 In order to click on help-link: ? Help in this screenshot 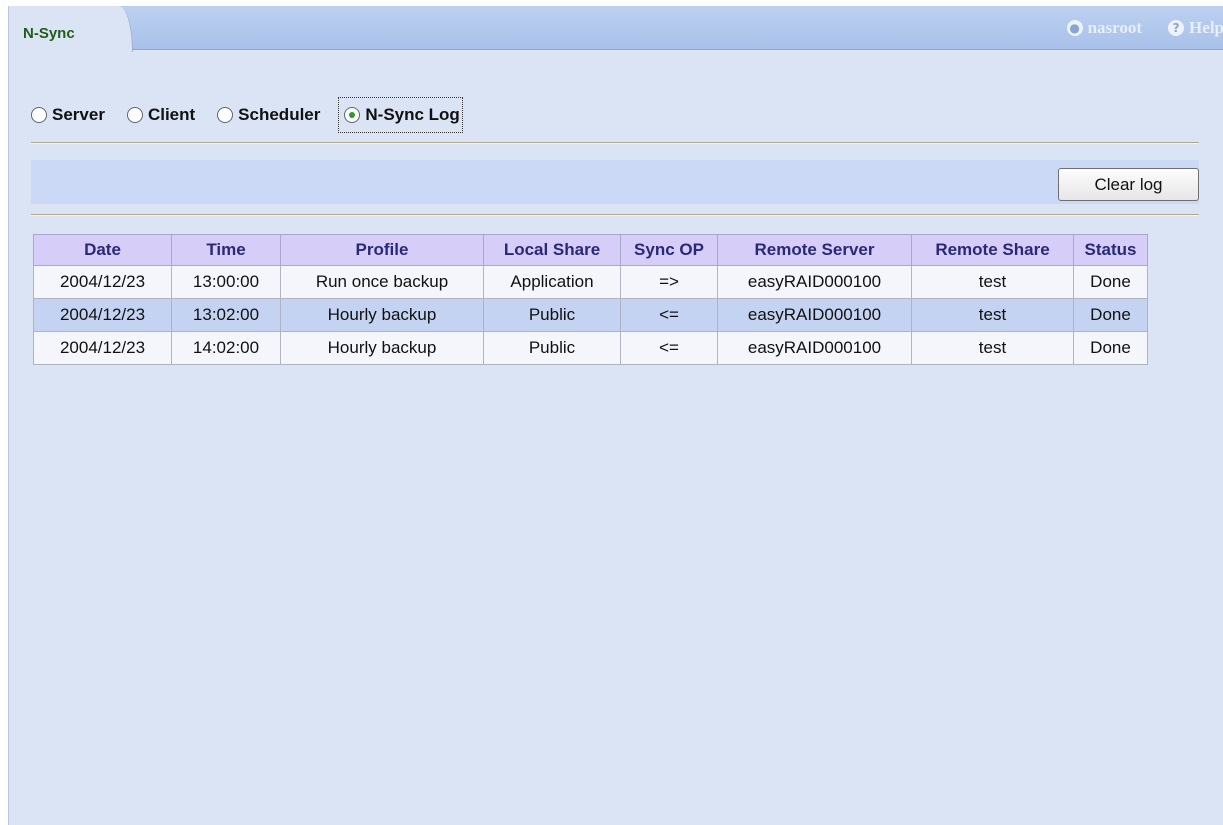, I will do `click(1195, 28)`.